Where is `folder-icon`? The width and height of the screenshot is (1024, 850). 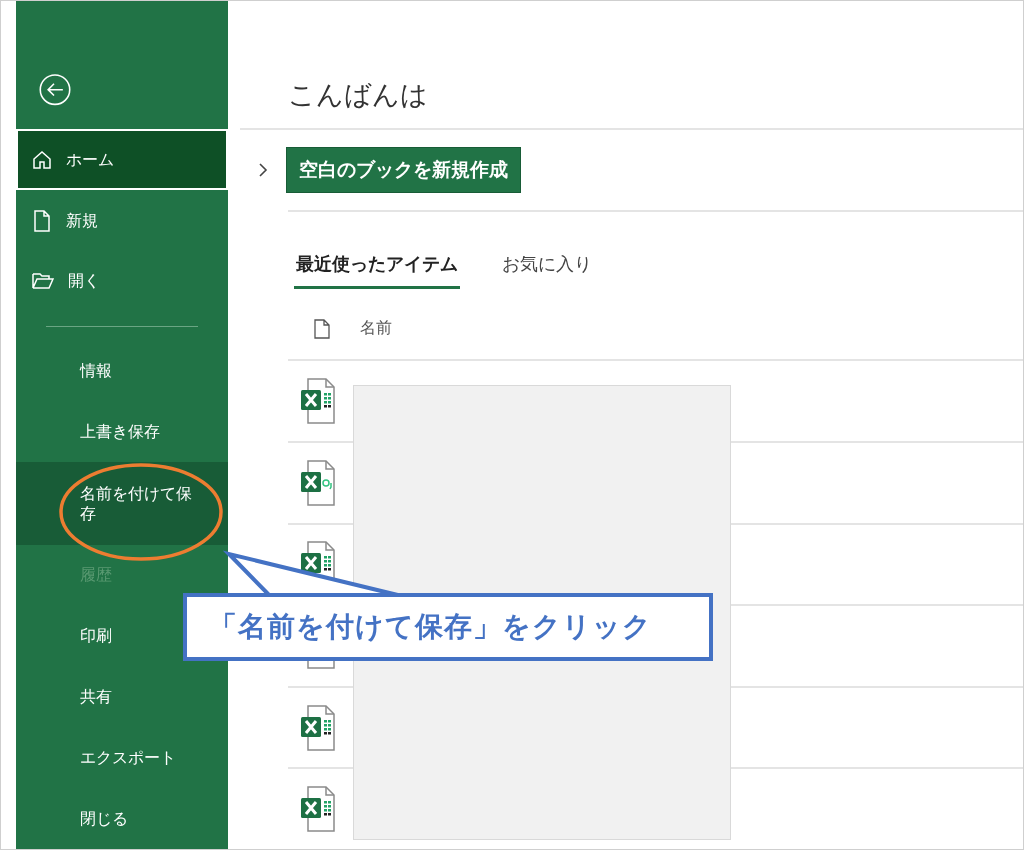 folder-icon is located at coordinates (43, 281).